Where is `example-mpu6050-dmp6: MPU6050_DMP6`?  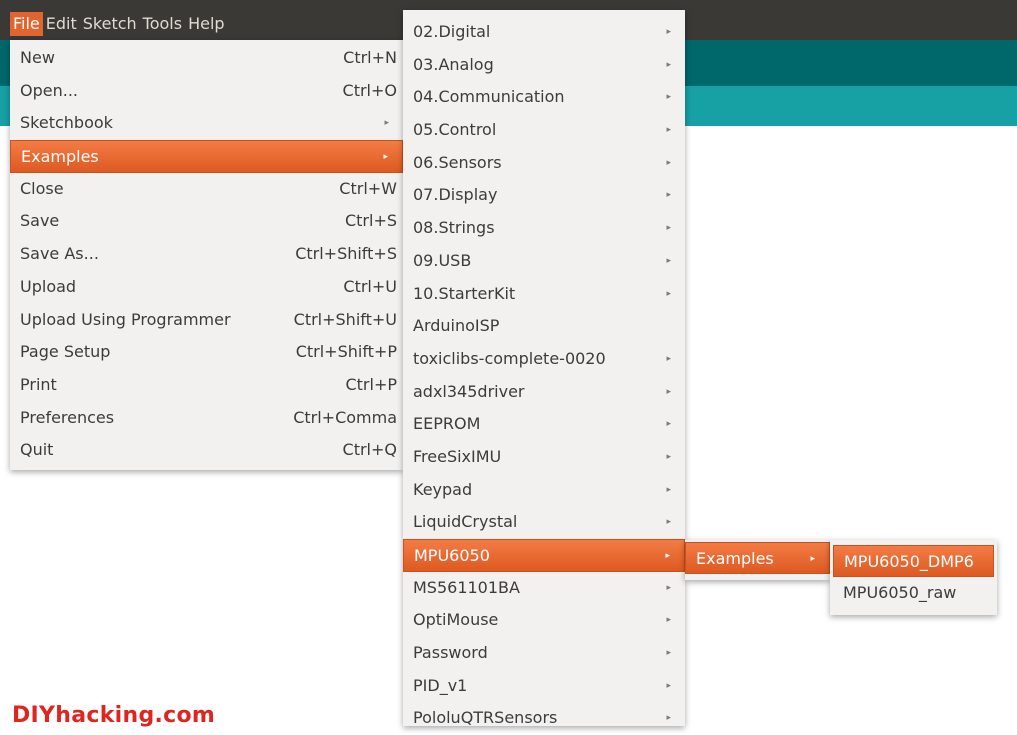
example-mpu6050-dmp6: MPU6050_DMP6 is located at coordinates (913, 561).